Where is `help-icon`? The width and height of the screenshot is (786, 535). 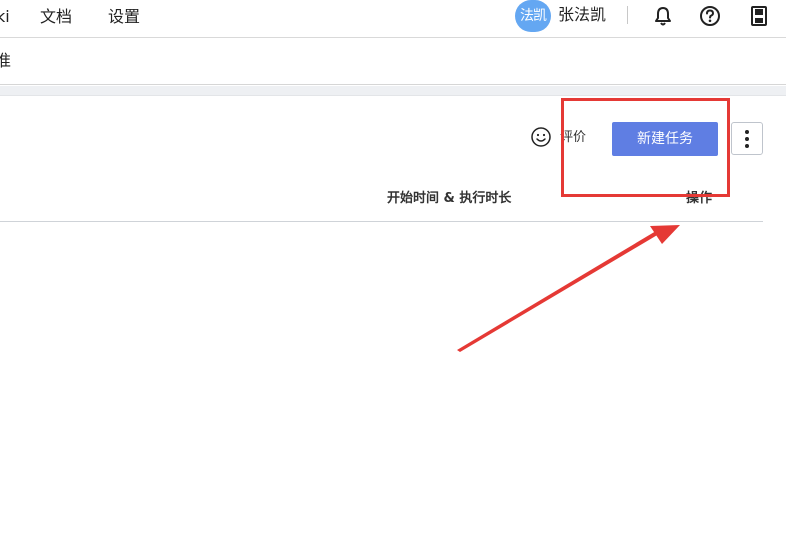 help-icon is located at coordinates (710, 16).